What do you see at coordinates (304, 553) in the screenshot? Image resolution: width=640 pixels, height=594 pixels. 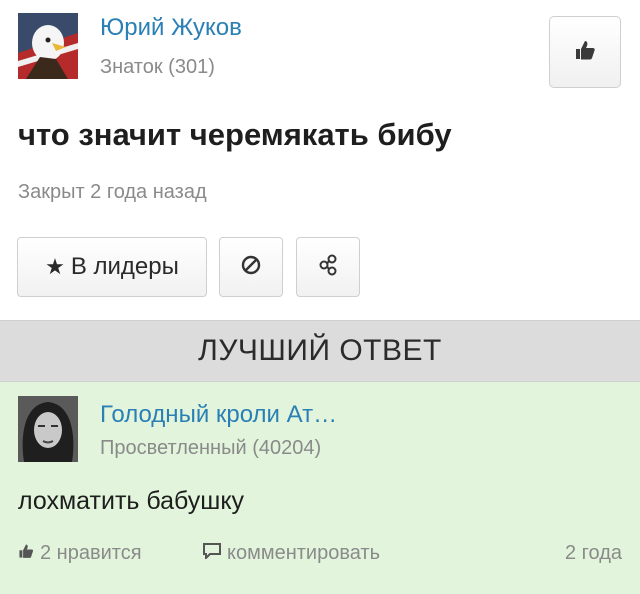 I see `answer-comment-label: комментировать` at bounding box center [304, 553].